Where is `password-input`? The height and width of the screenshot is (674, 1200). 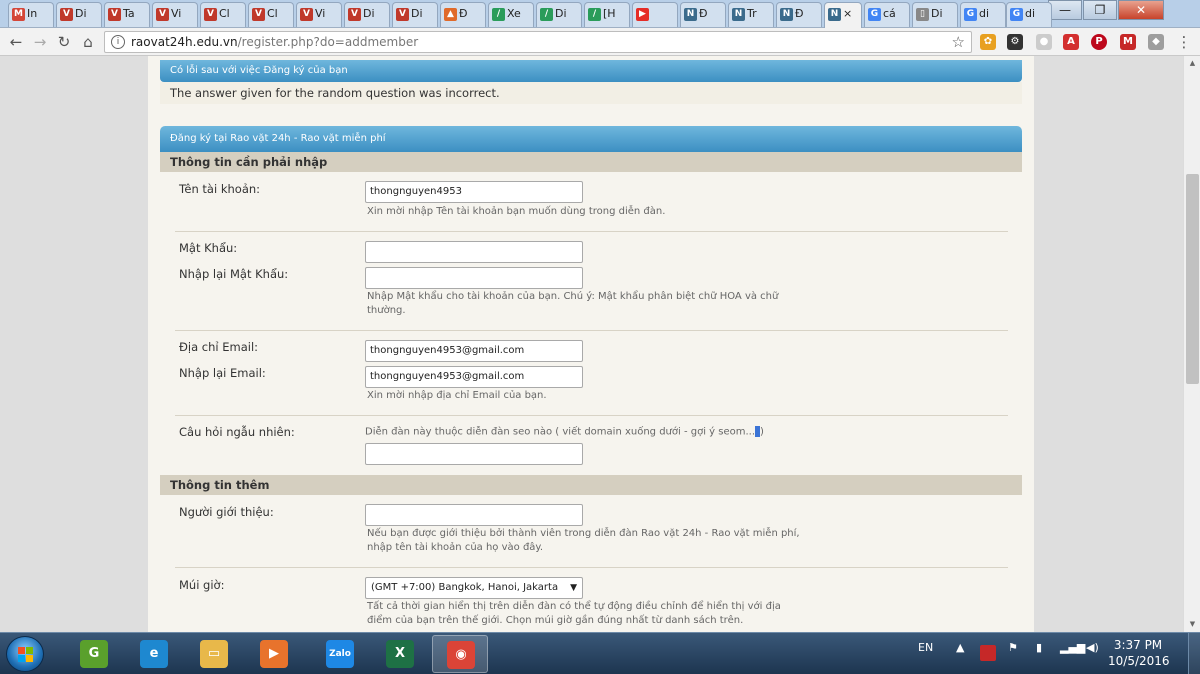 password-input is located at coordinates (474, 252).